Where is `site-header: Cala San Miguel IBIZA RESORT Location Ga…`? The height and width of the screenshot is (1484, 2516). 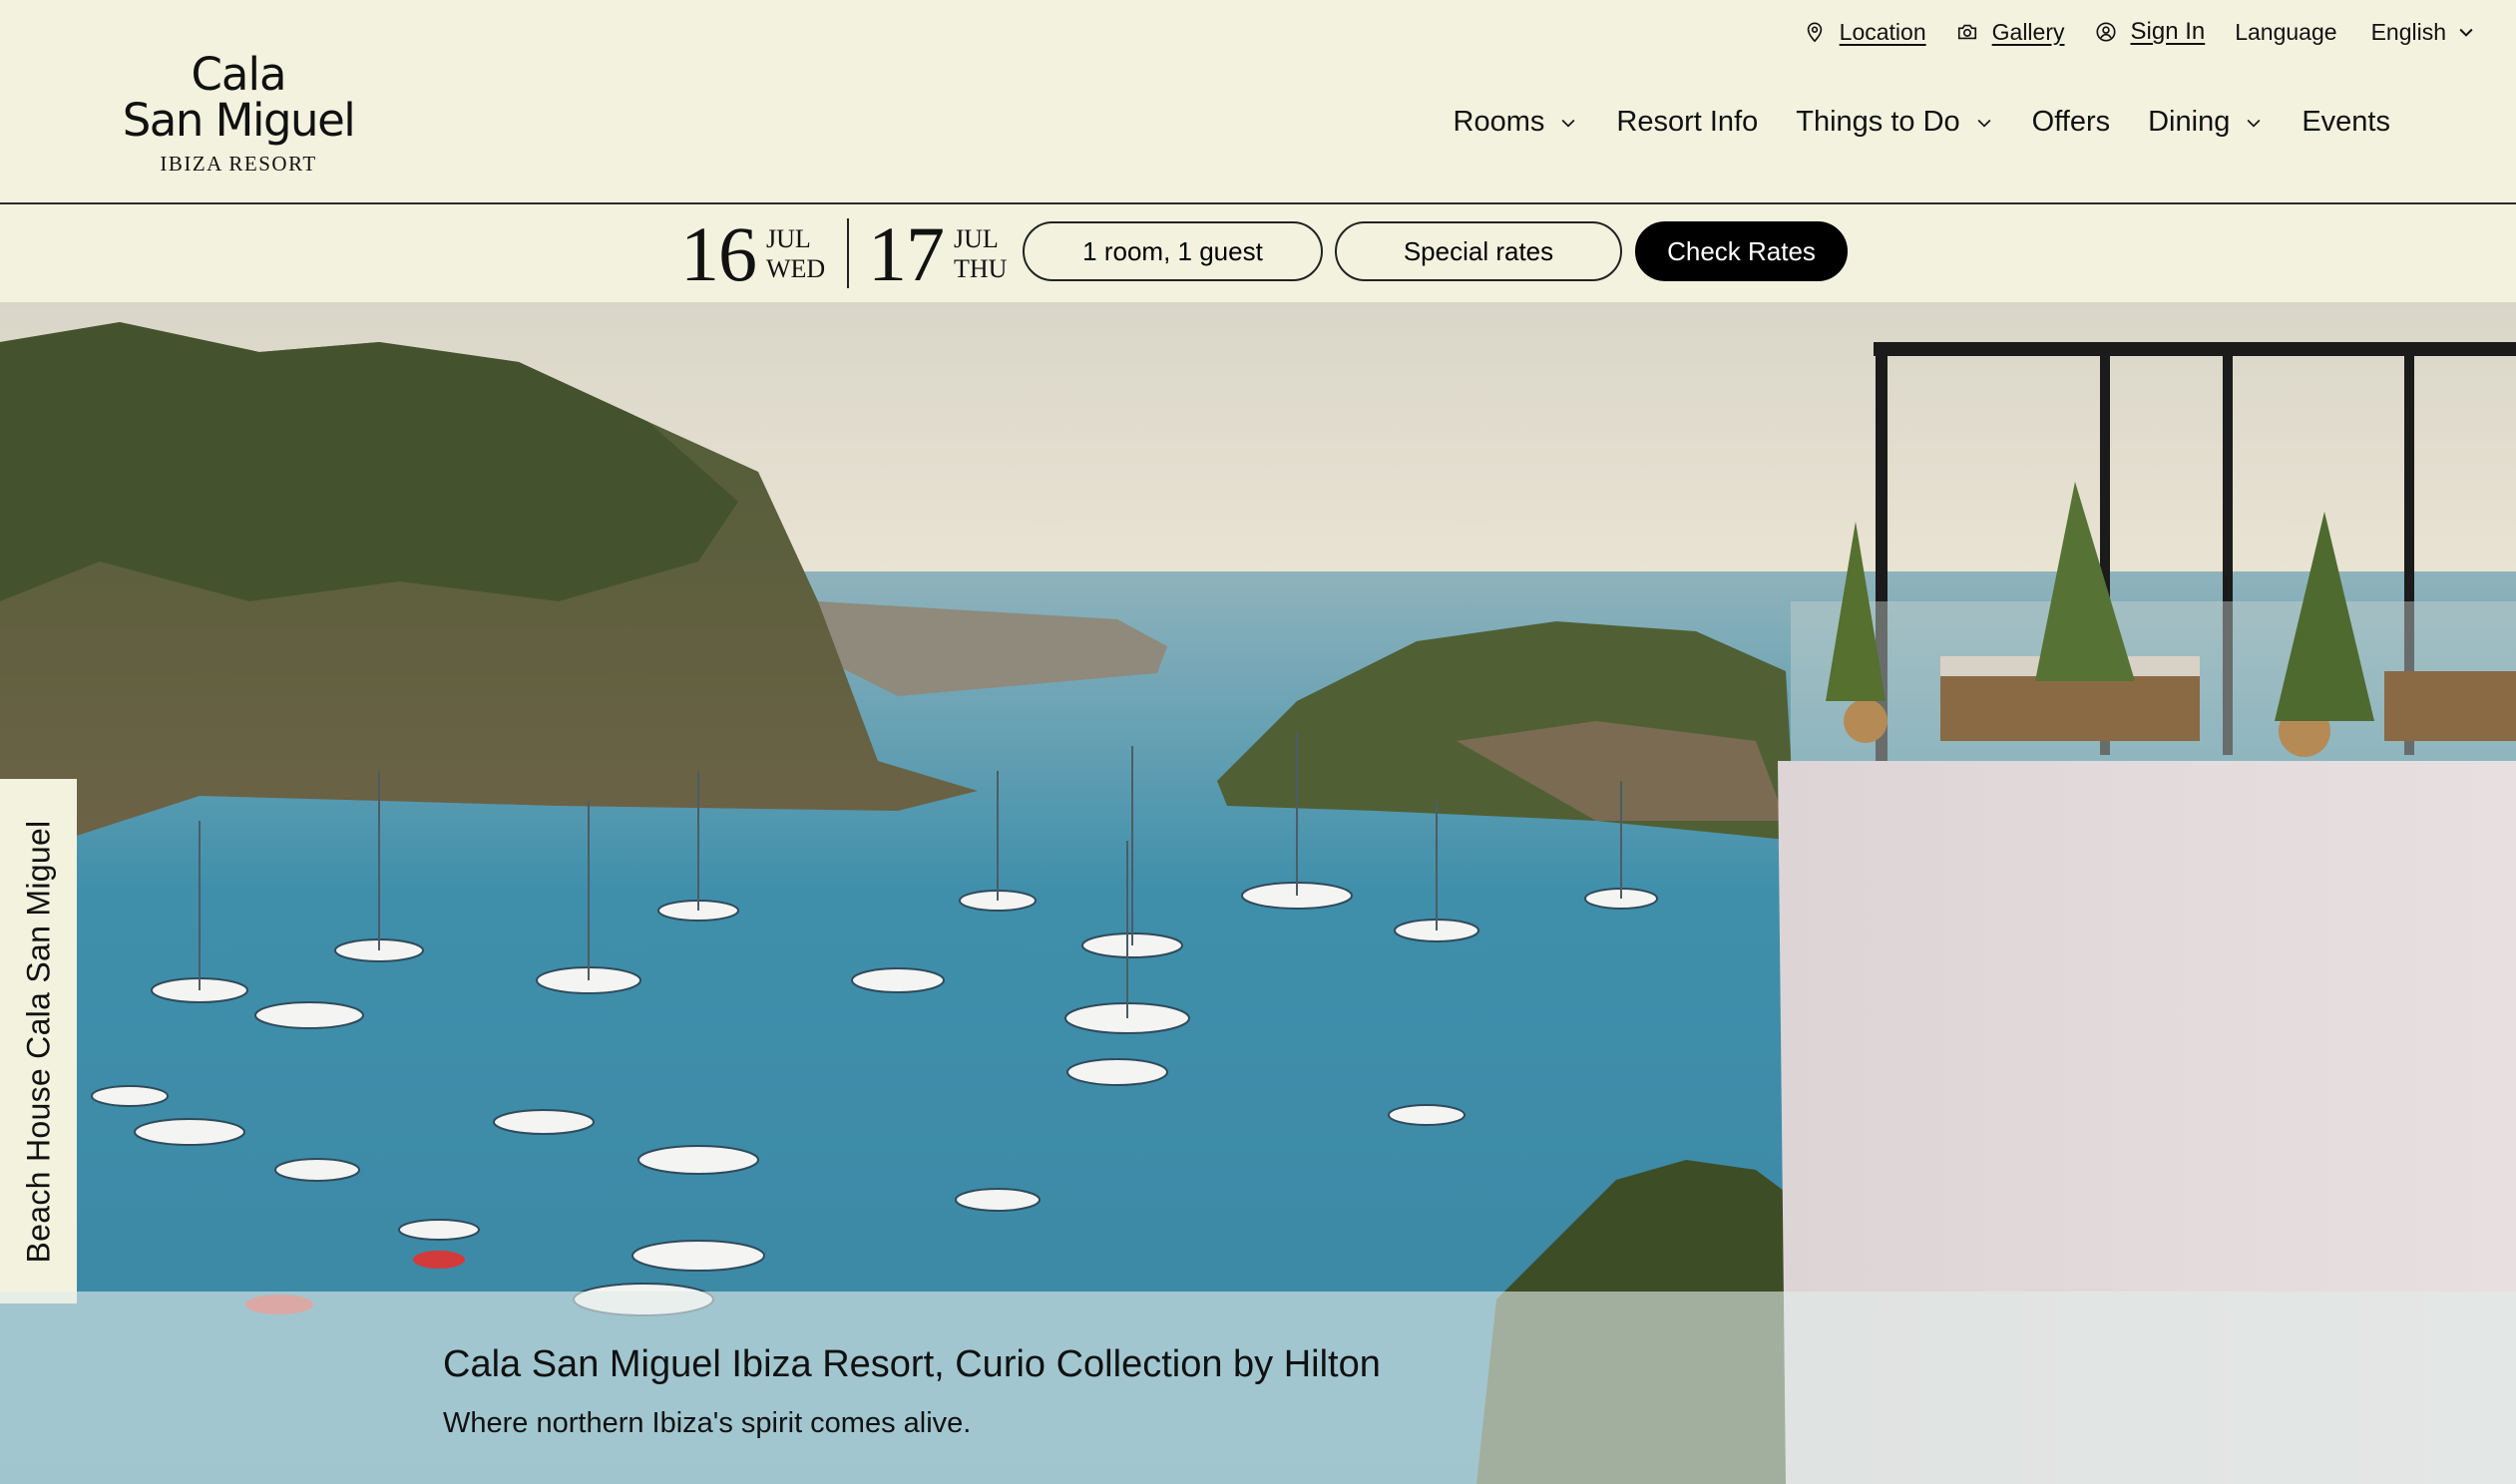 site-header: Cala San Miguel IBIZA RESORT Location Ga… is located at coordinates (1258, 102).